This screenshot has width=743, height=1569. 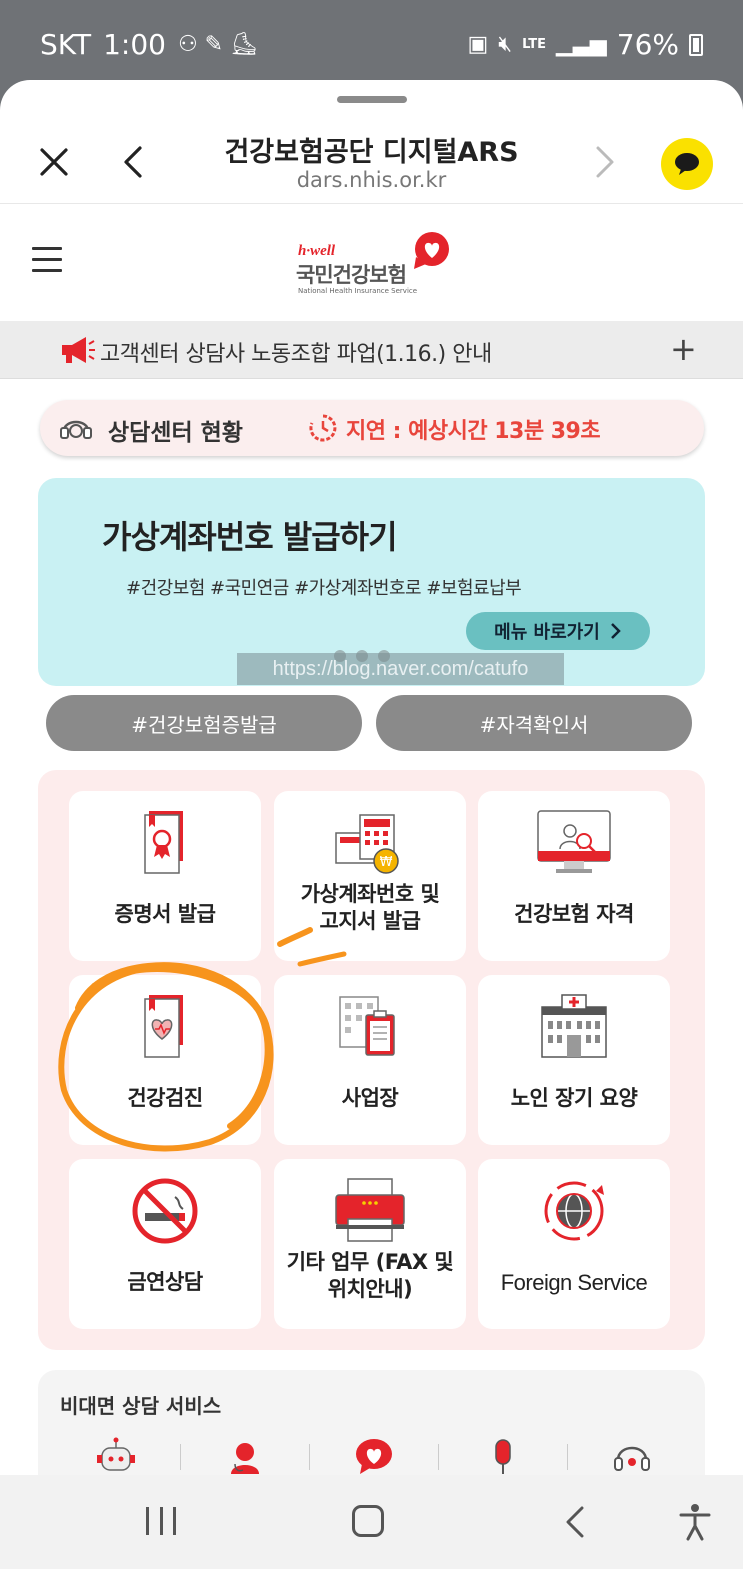 I want to click on menu-smoking-cessation: 금연상담, so click(x=165, y=1244).